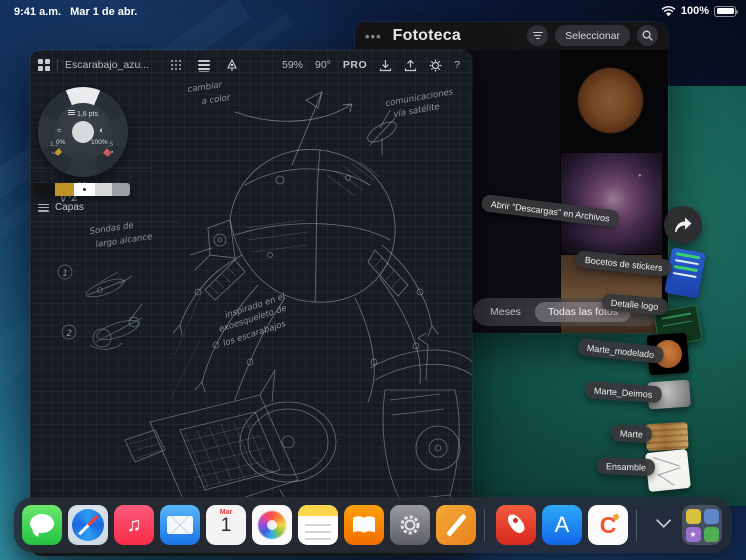 This screenshot has width=746, height=560. What do you see at coordinates (134, 525) in the screenshot?
I see `dock-app-music: ♫` at bounding box center [134, 525].